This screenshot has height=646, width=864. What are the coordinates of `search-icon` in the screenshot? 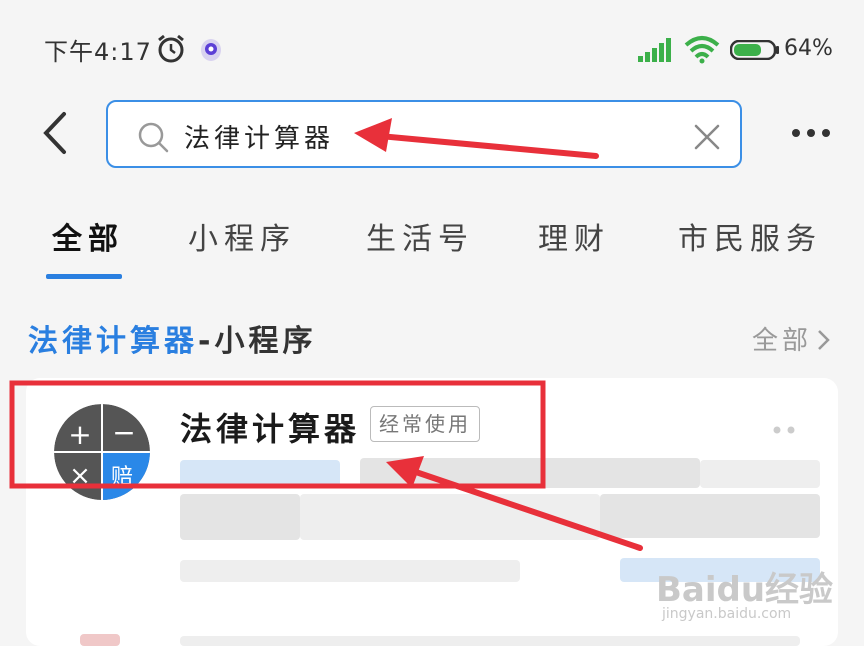 It's located at (153, 137).